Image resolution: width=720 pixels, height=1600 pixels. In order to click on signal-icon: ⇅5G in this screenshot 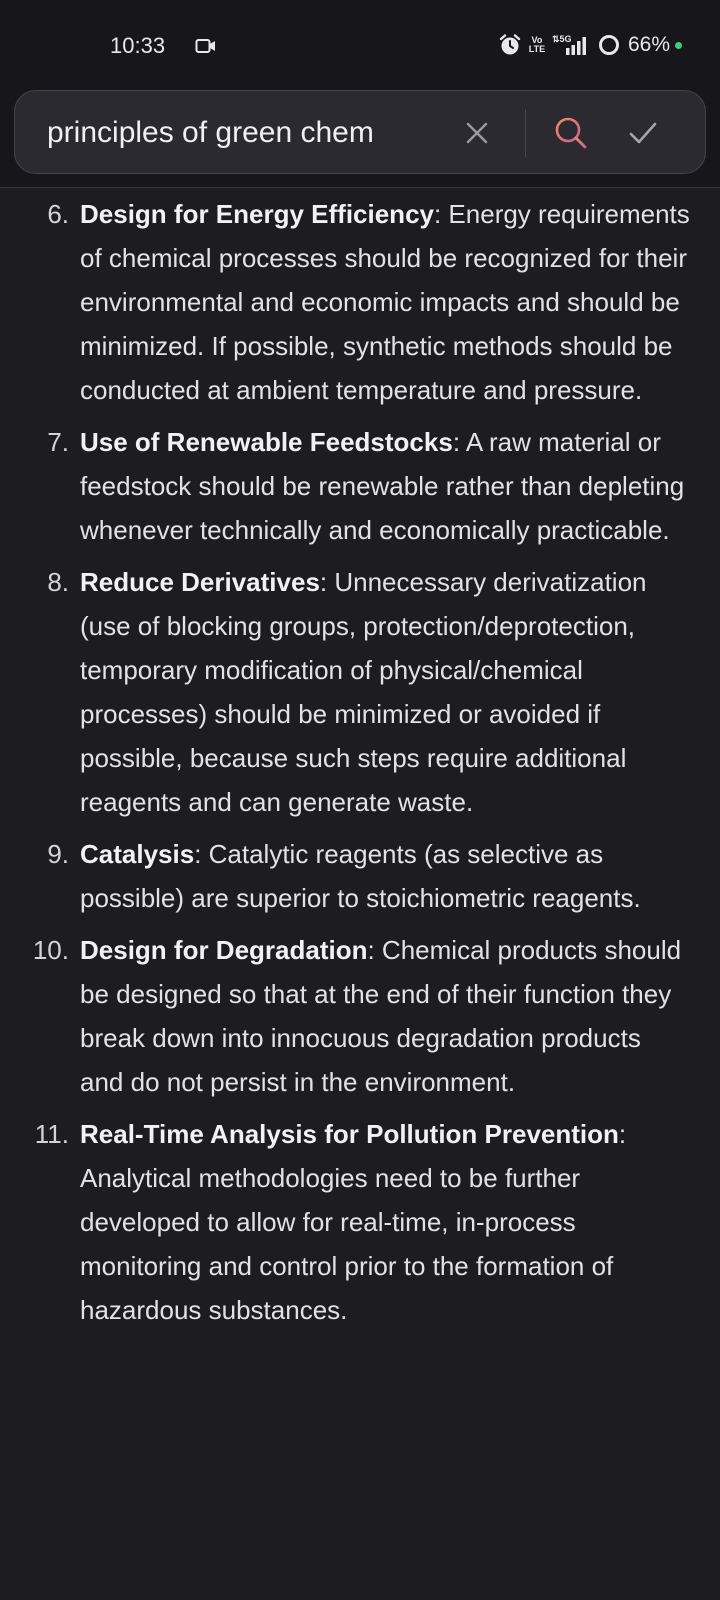, I will do `click(569, 44)`.